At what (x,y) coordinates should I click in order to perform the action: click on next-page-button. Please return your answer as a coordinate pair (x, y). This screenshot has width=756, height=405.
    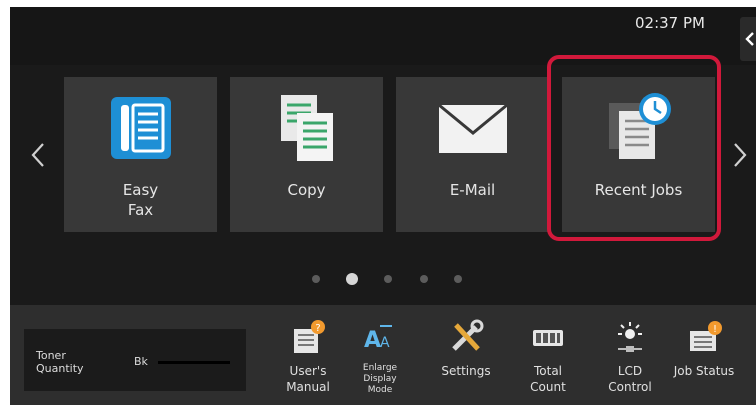
    Looking at the image, I should click on (740, 155).